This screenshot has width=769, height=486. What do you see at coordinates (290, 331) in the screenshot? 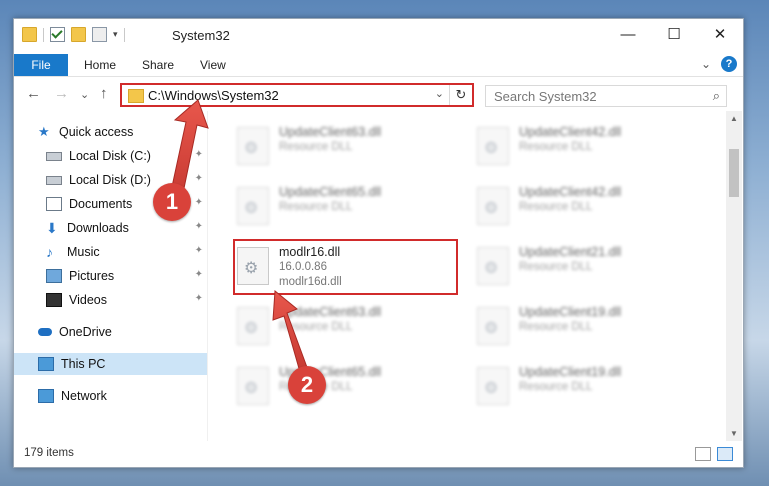
I see `arrow-to-file` at bounding box center [290, 331].